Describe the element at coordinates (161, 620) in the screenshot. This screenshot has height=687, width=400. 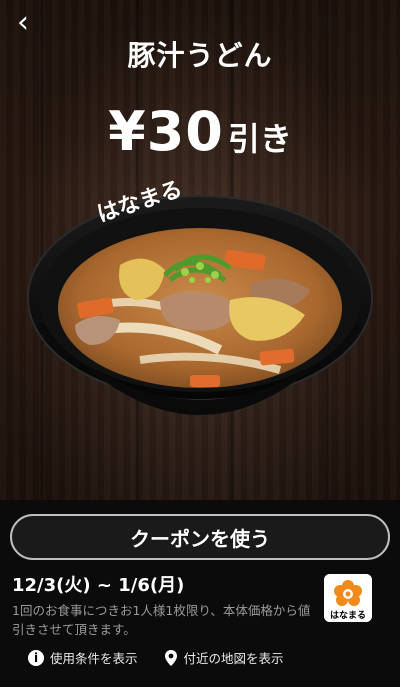
I see `terms-text: 1回のお食事につきお1人様1枚限り、本体価格から値引きさせて頂きます。` at that location.